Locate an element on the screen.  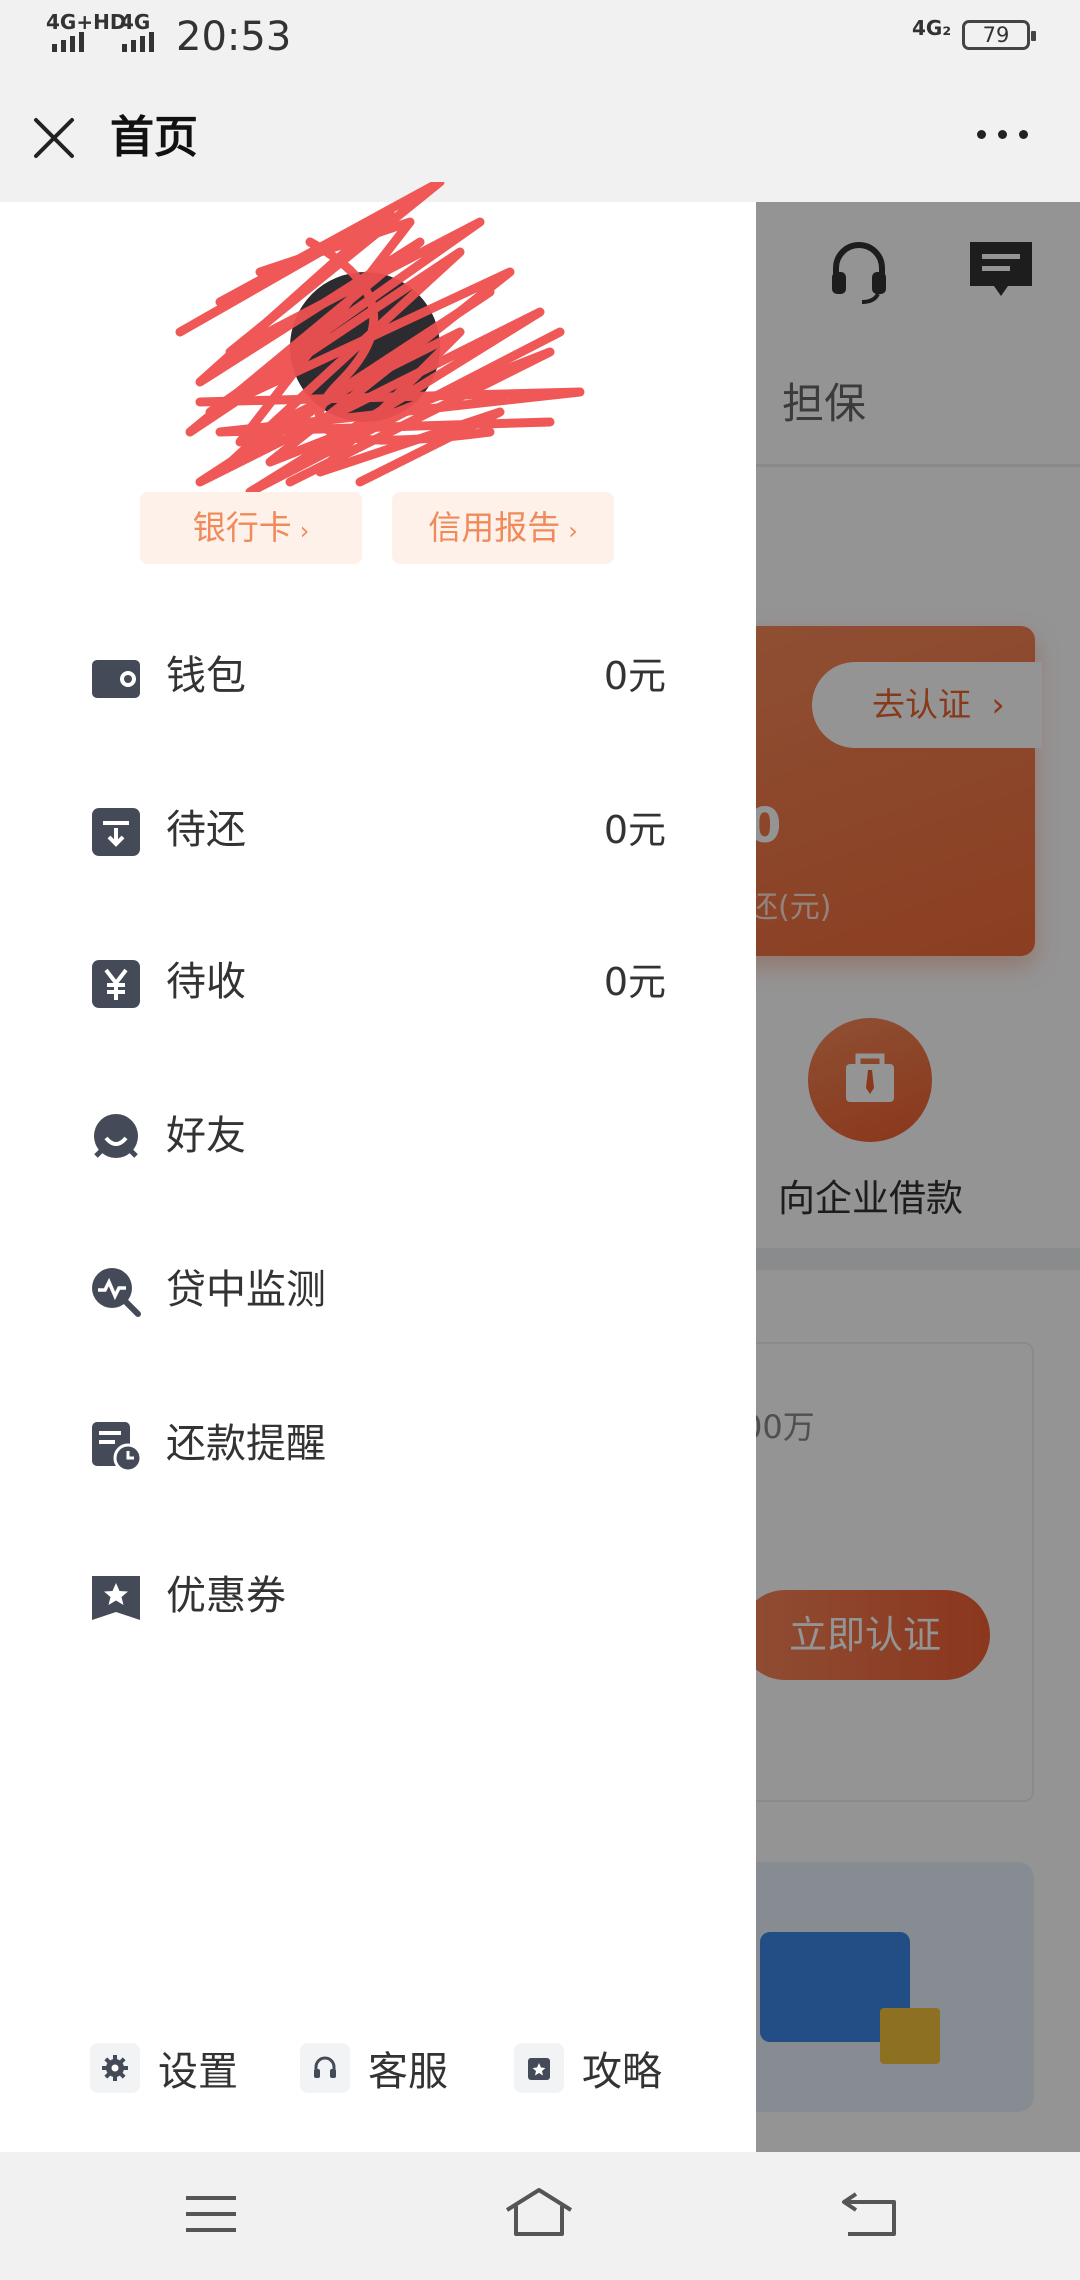
gear-icon is located at coordinates (115, 2068).